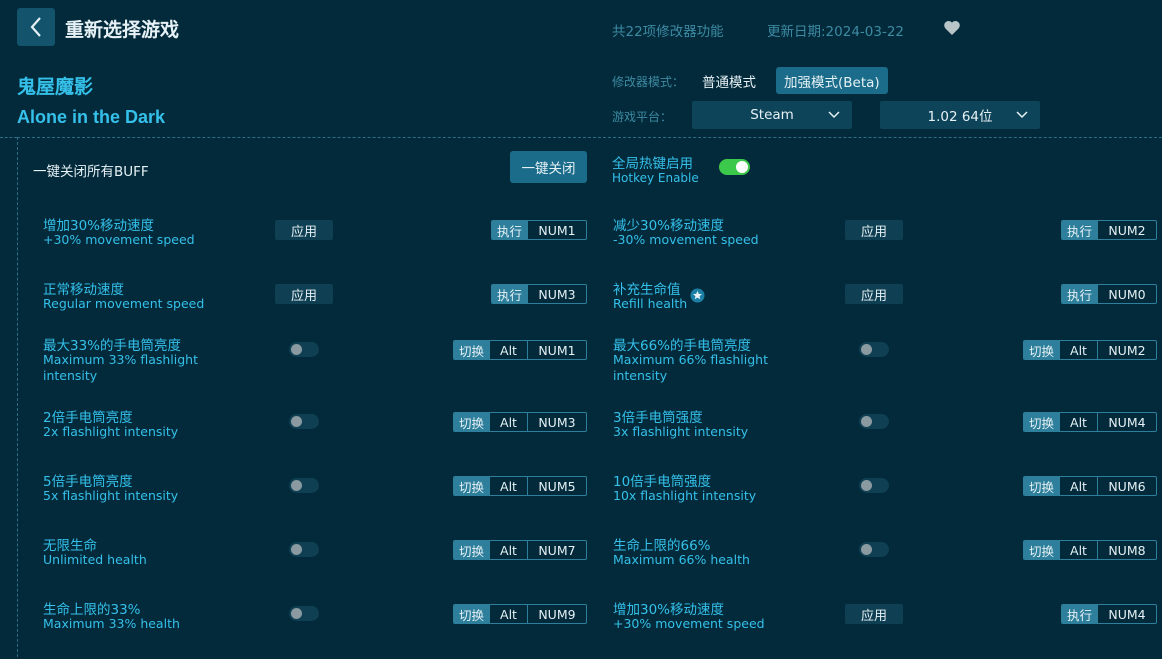 This screenshot has width=1162, height=659. Describe the element at coordinates (772, 115) in the screenshot. I see `platform-select: Steam` at that location.